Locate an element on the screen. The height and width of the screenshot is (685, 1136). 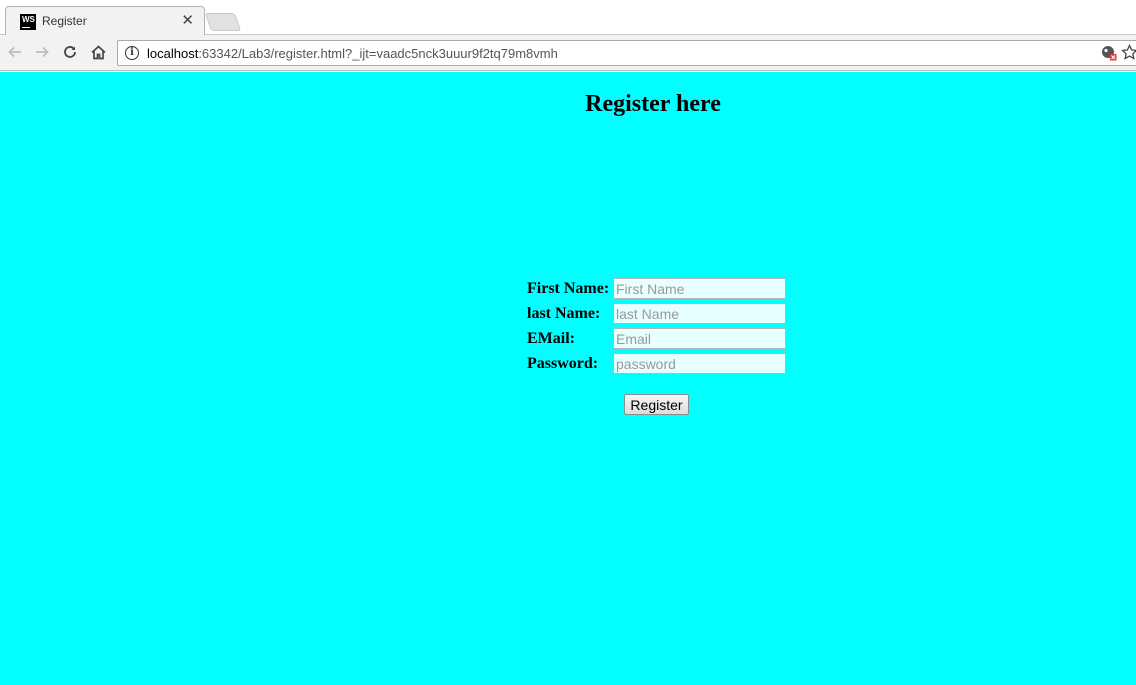
email-label: EMail: is located at coordinates (551, 338).